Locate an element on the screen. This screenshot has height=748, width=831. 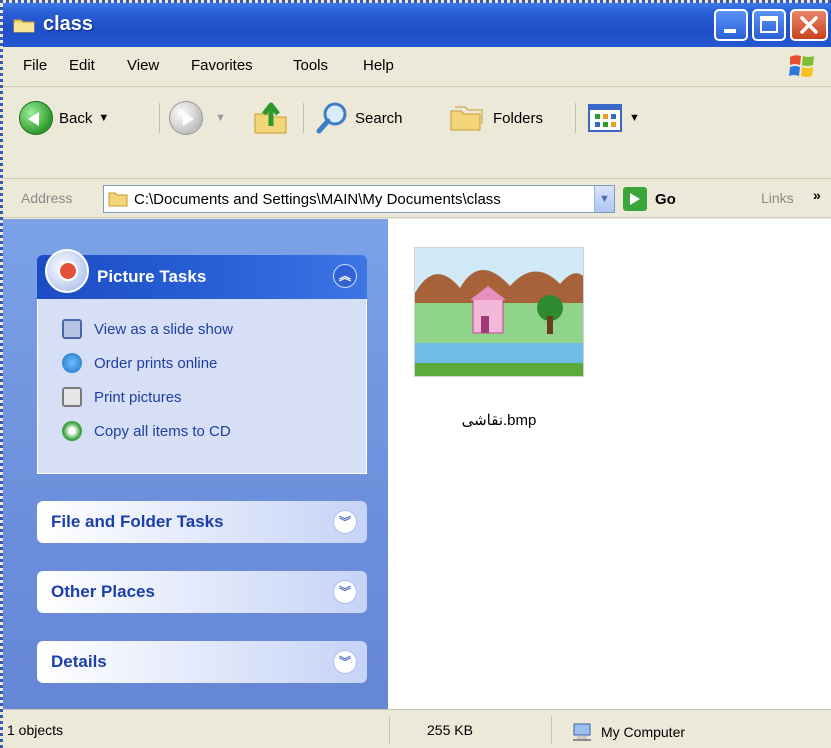
slideshow-icon is located at coordinates (72, 329).